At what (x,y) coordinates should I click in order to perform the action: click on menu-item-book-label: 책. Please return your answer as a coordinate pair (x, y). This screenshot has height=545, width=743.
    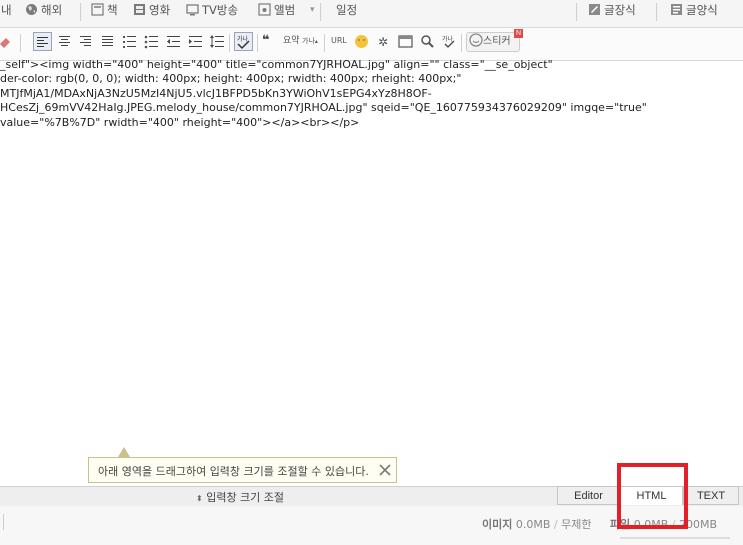
    Looking at the image, I should click on (112, 10).